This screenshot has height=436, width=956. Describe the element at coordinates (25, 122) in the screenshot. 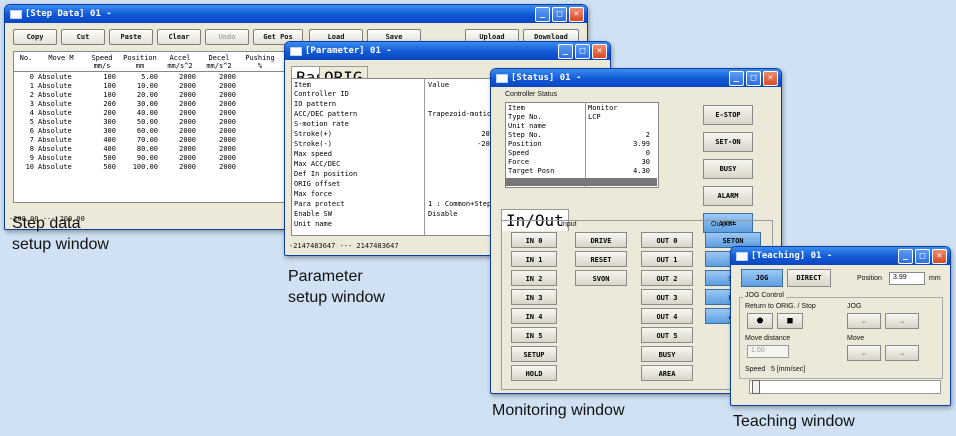

I see `table-cell: 5` at that location.